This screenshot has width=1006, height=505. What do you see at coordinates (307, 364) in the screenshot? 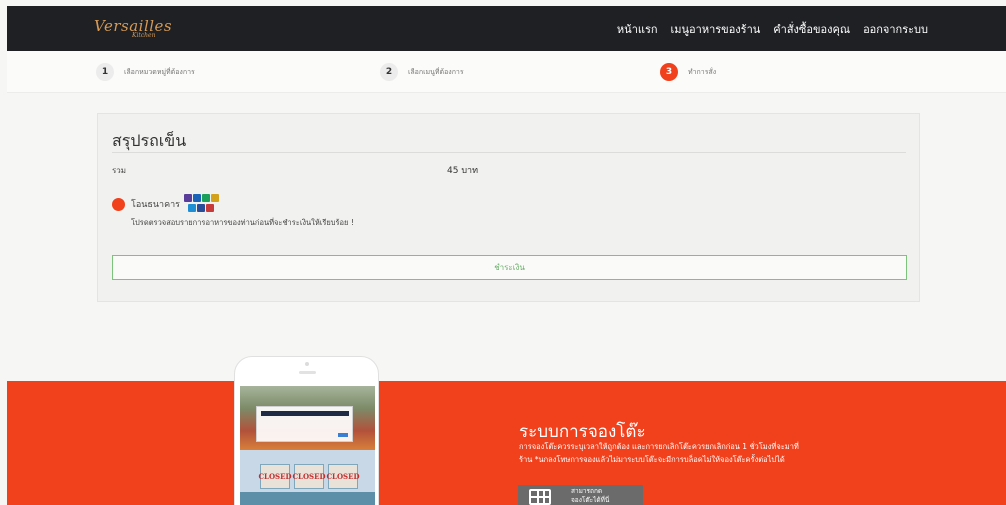
I see `phone-camera` at bounding box center [307, 364].